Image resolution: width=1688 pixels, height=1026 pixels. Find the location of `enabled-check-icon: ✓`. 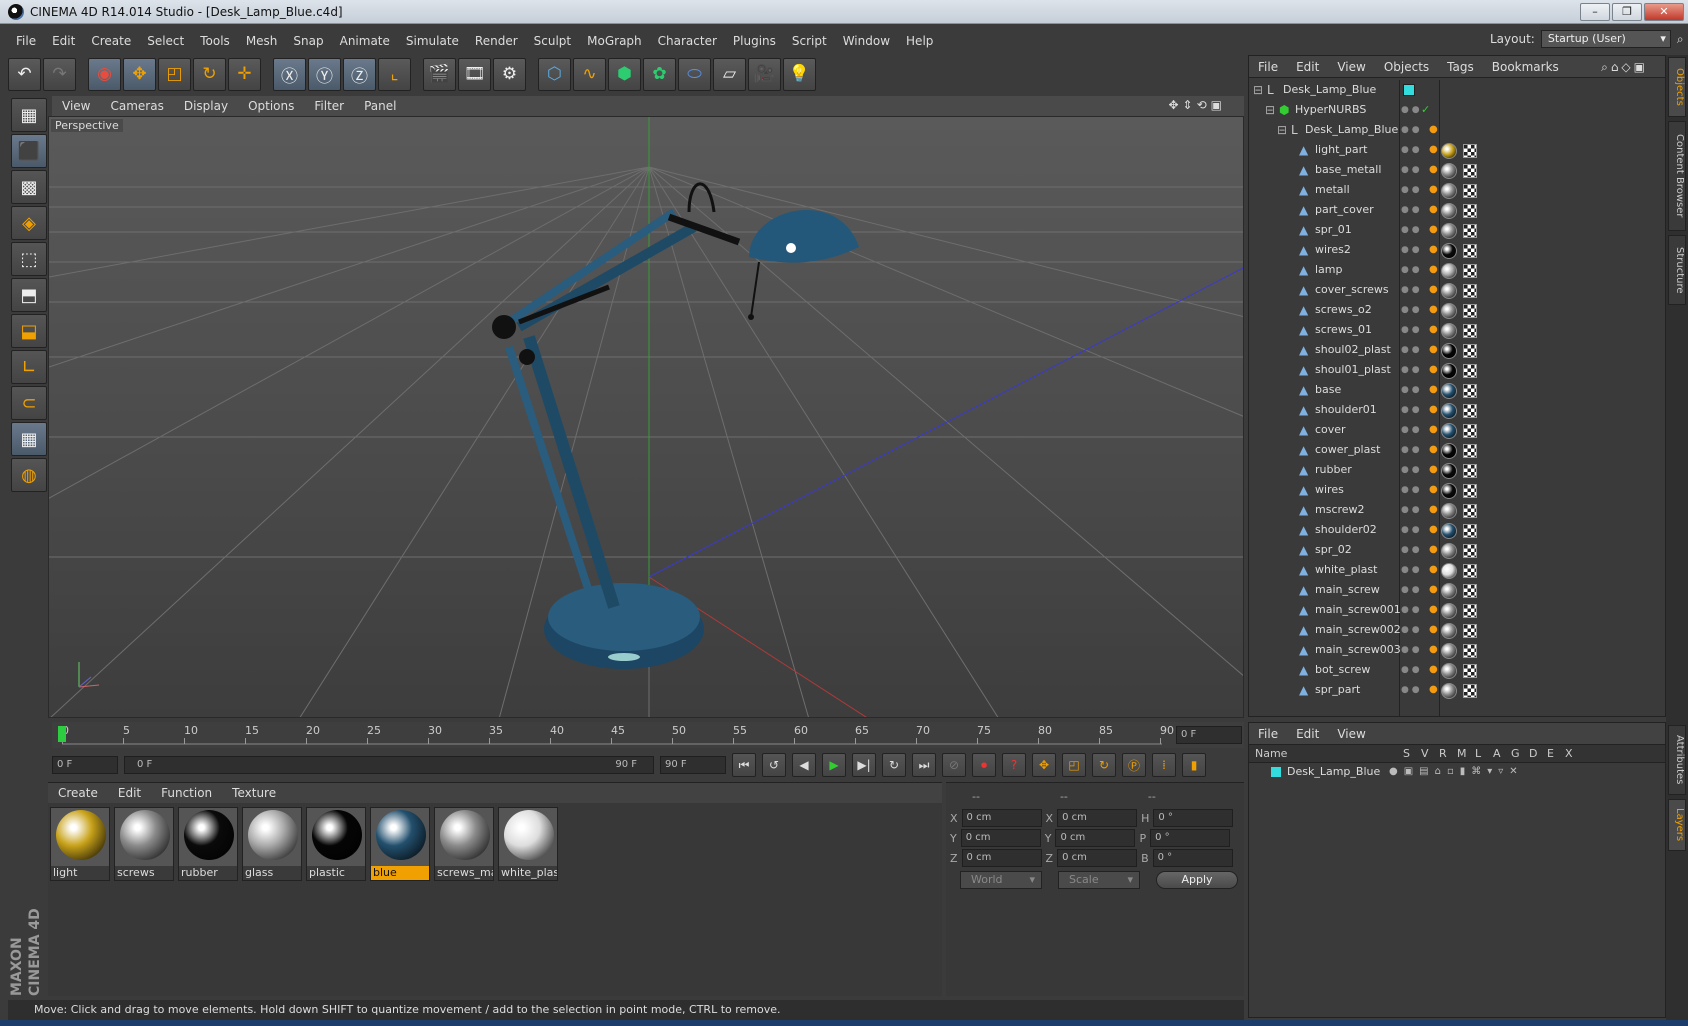

enabled-check-icon: ✓ is located at coordinates (1425, 110).